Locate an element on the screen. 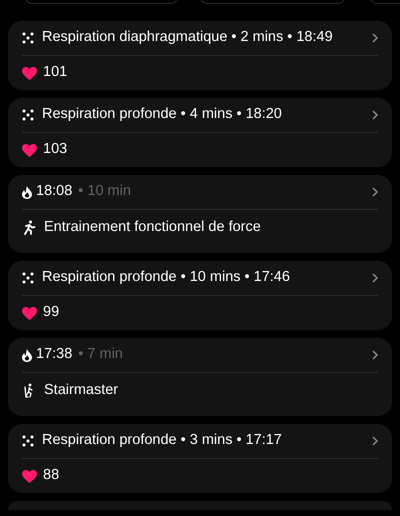 The height and width of the screenshot is (516, 400). session-title: Respiration diaphragmatique • 2 mins • 18:49 is located at coordinates (187, 38).